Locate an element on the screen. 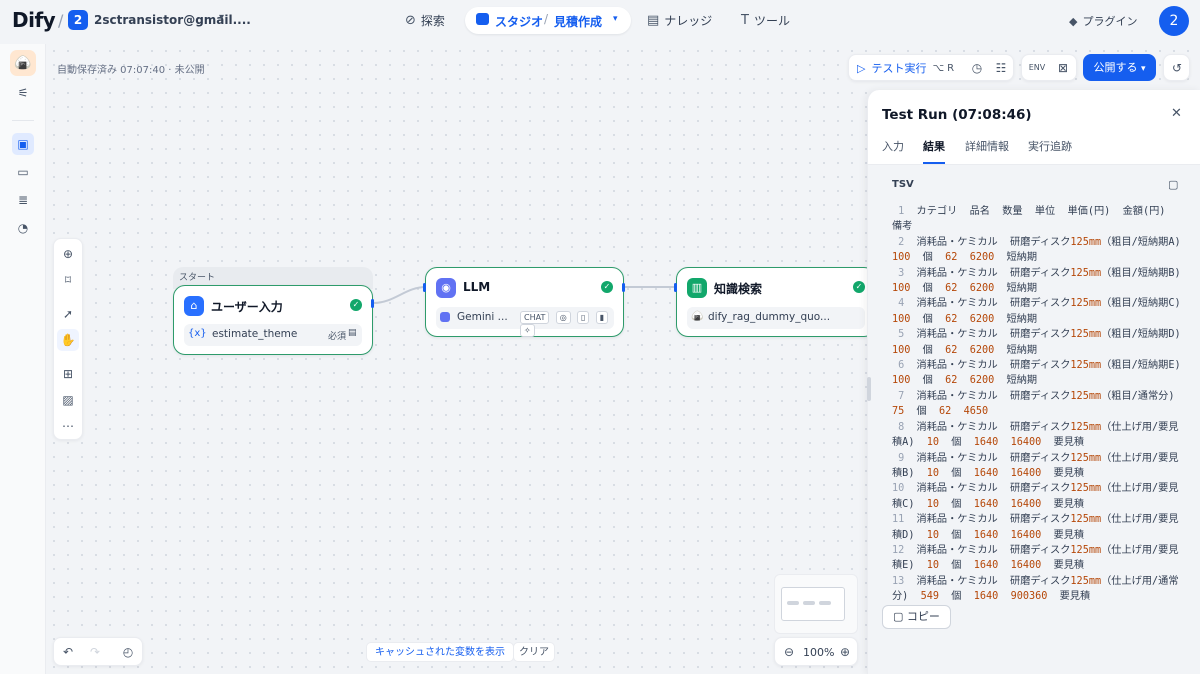 Image resolution: width=1200 pixels, height=674 pixels. nav-knowledge-label: ナレッジ is located at coordinates (688, 21).